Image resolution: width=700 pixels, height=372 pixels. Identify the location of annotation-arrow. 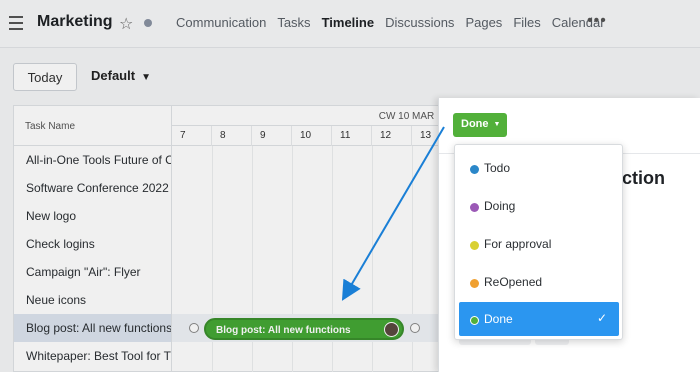
(393, 213).